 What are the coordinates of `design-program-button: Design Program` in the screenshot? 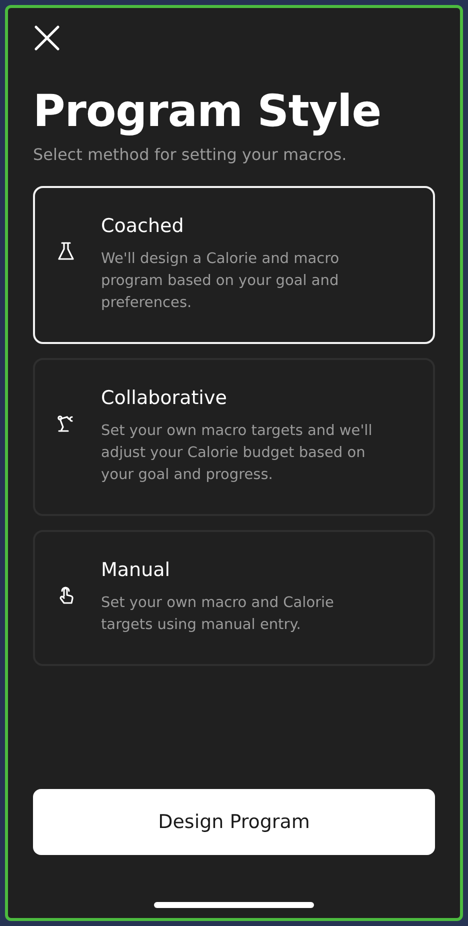 It's located at (234, 822).